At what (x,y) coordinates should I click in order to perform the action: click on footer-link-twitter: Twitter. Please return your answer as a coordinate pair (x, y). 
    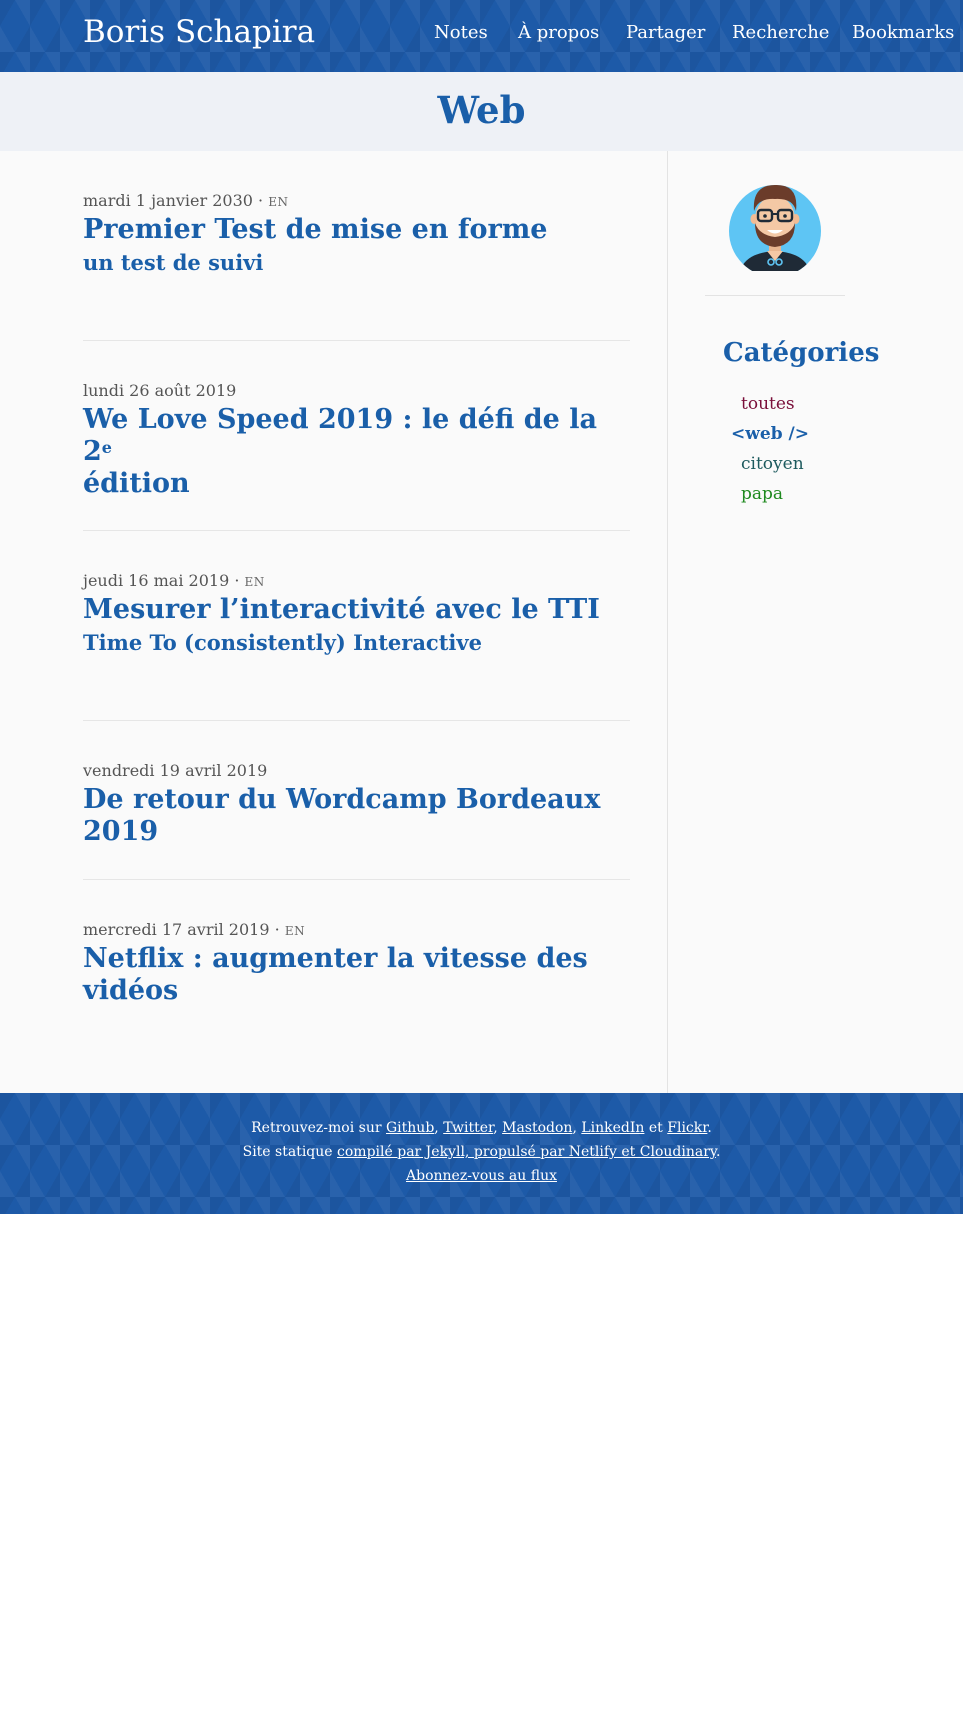
    Looking at the image, I should click on (468, 1128).